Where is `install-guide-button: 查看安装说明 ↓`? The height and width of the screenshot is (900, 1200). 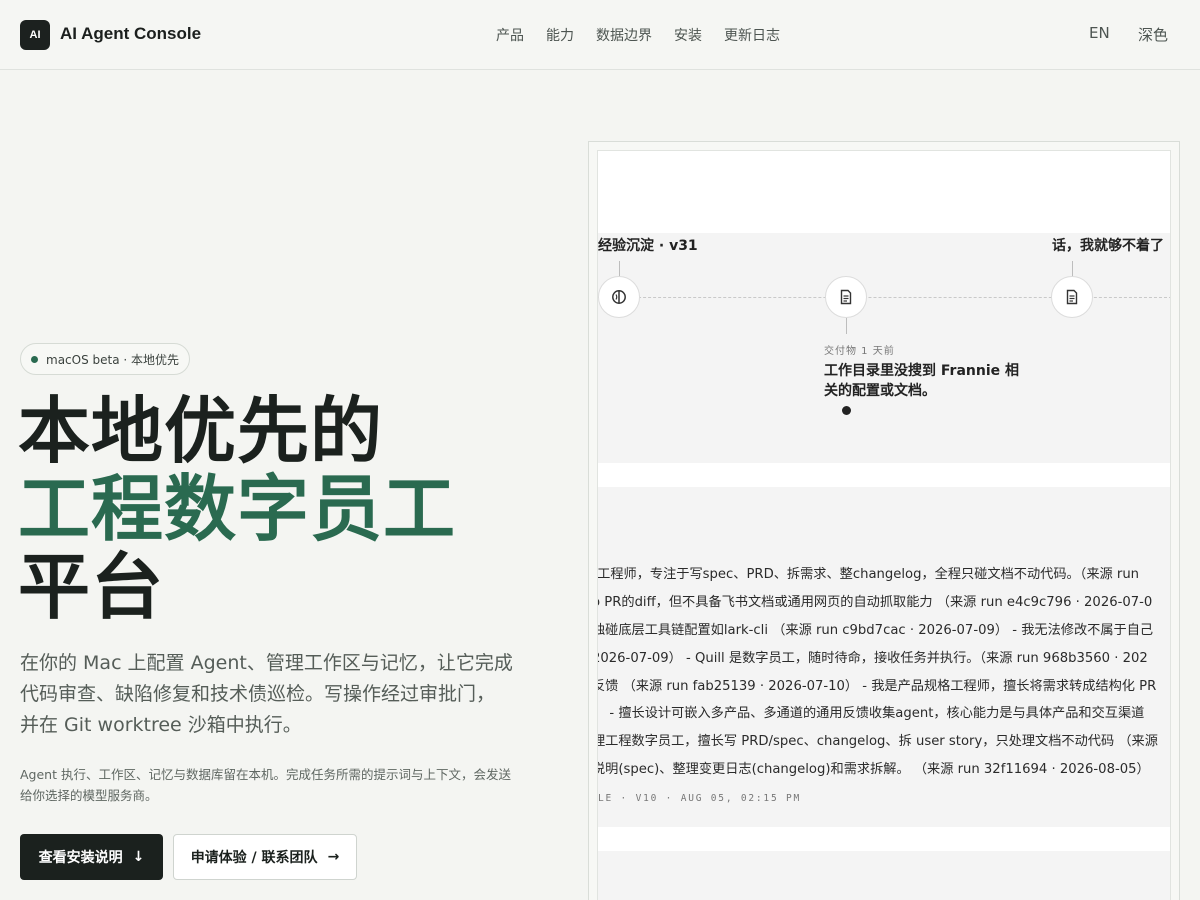 install-guide-button: 查看安装说明 ↓ is located at coordinates (91, 857).